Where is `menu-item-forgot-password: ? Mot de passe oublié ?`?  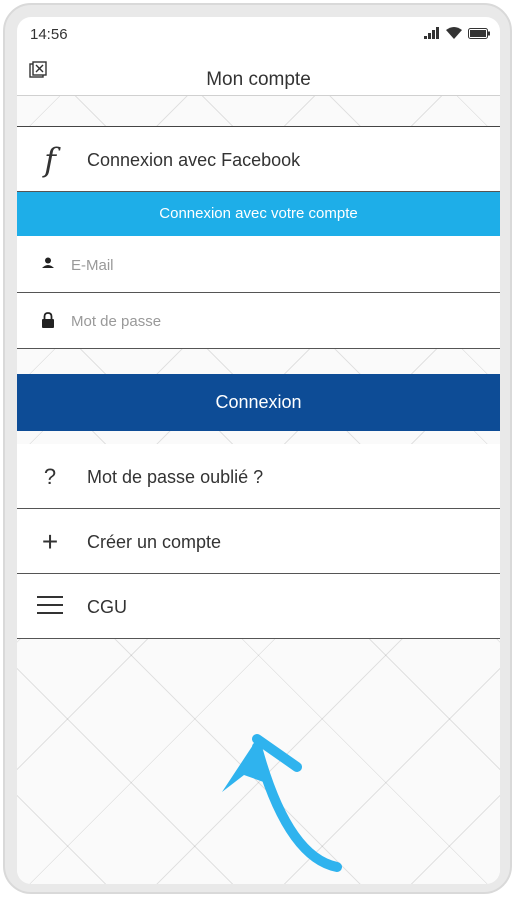
menu-item-forgot-password: ? Mot de passe oublié ? is located at coordinates (258, 476).